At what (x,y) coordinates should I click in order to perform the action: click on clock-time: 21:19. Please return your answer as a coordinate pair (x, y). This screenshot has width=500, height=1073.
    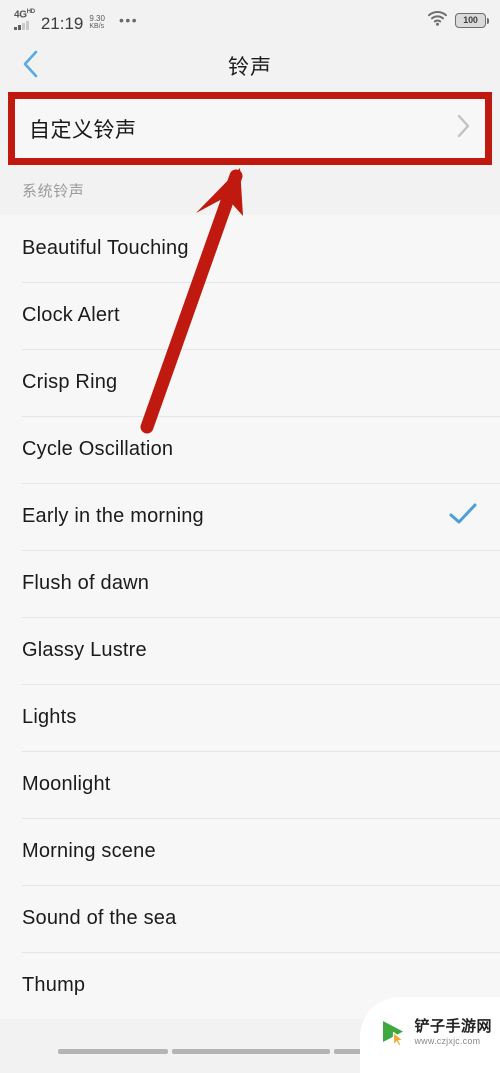
    Looking at the image, I should click on (62, 23).